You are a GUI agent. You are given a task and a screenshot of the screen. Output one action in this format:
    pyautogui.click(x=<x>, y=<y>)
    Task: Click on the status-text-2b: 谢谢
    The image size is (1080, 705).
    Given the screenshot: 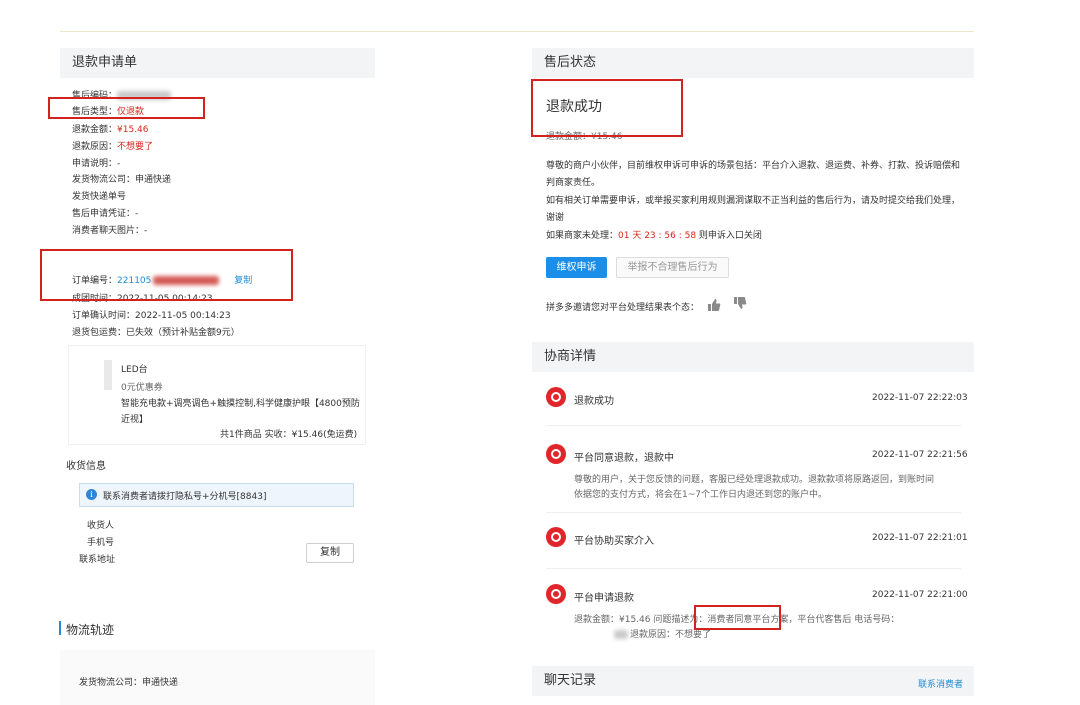 What is the action you would take?
    pyautogui.click(x=555, y=218)
    